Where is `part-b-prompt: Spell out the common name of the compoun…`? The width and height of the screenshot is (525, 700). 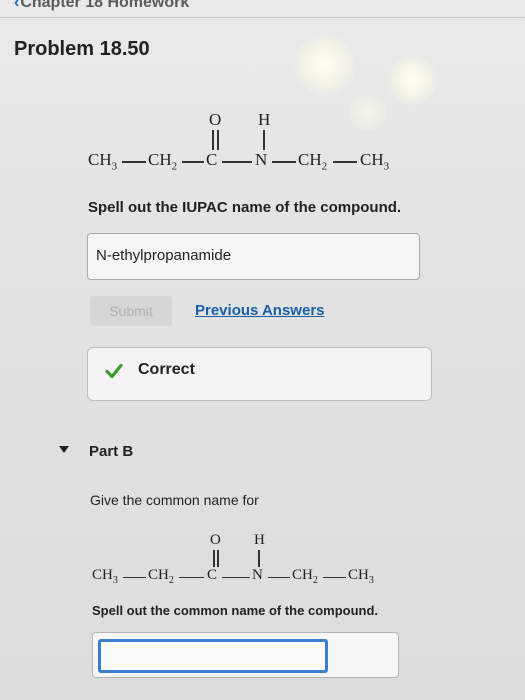 part-b-prompt: Spell out the common name of the compoun… is located at coordinates (235, 610).